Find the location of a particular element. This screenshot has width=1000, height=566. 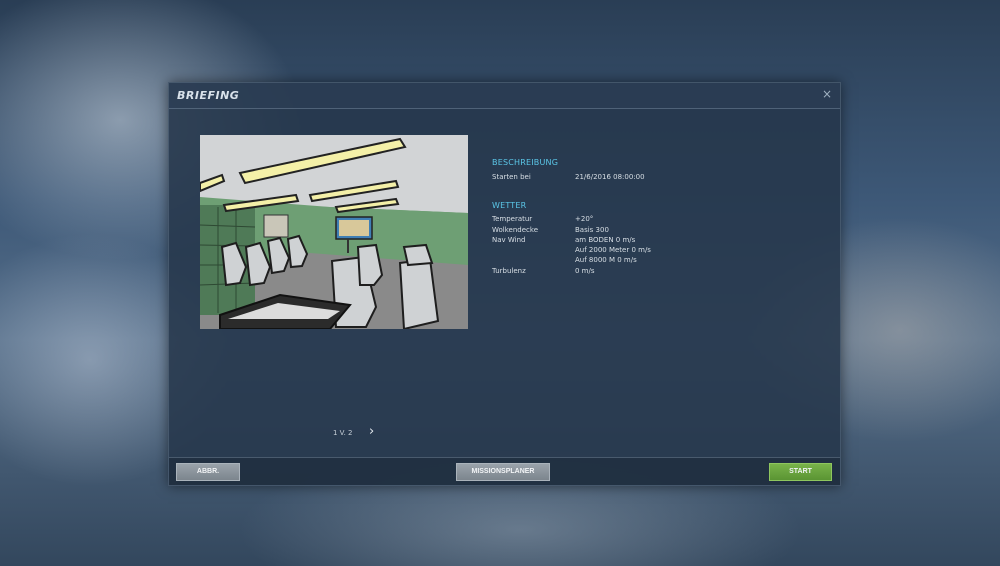

wind-ground-value: am BODEN 0 m/s is located at coordinates (605, 240).